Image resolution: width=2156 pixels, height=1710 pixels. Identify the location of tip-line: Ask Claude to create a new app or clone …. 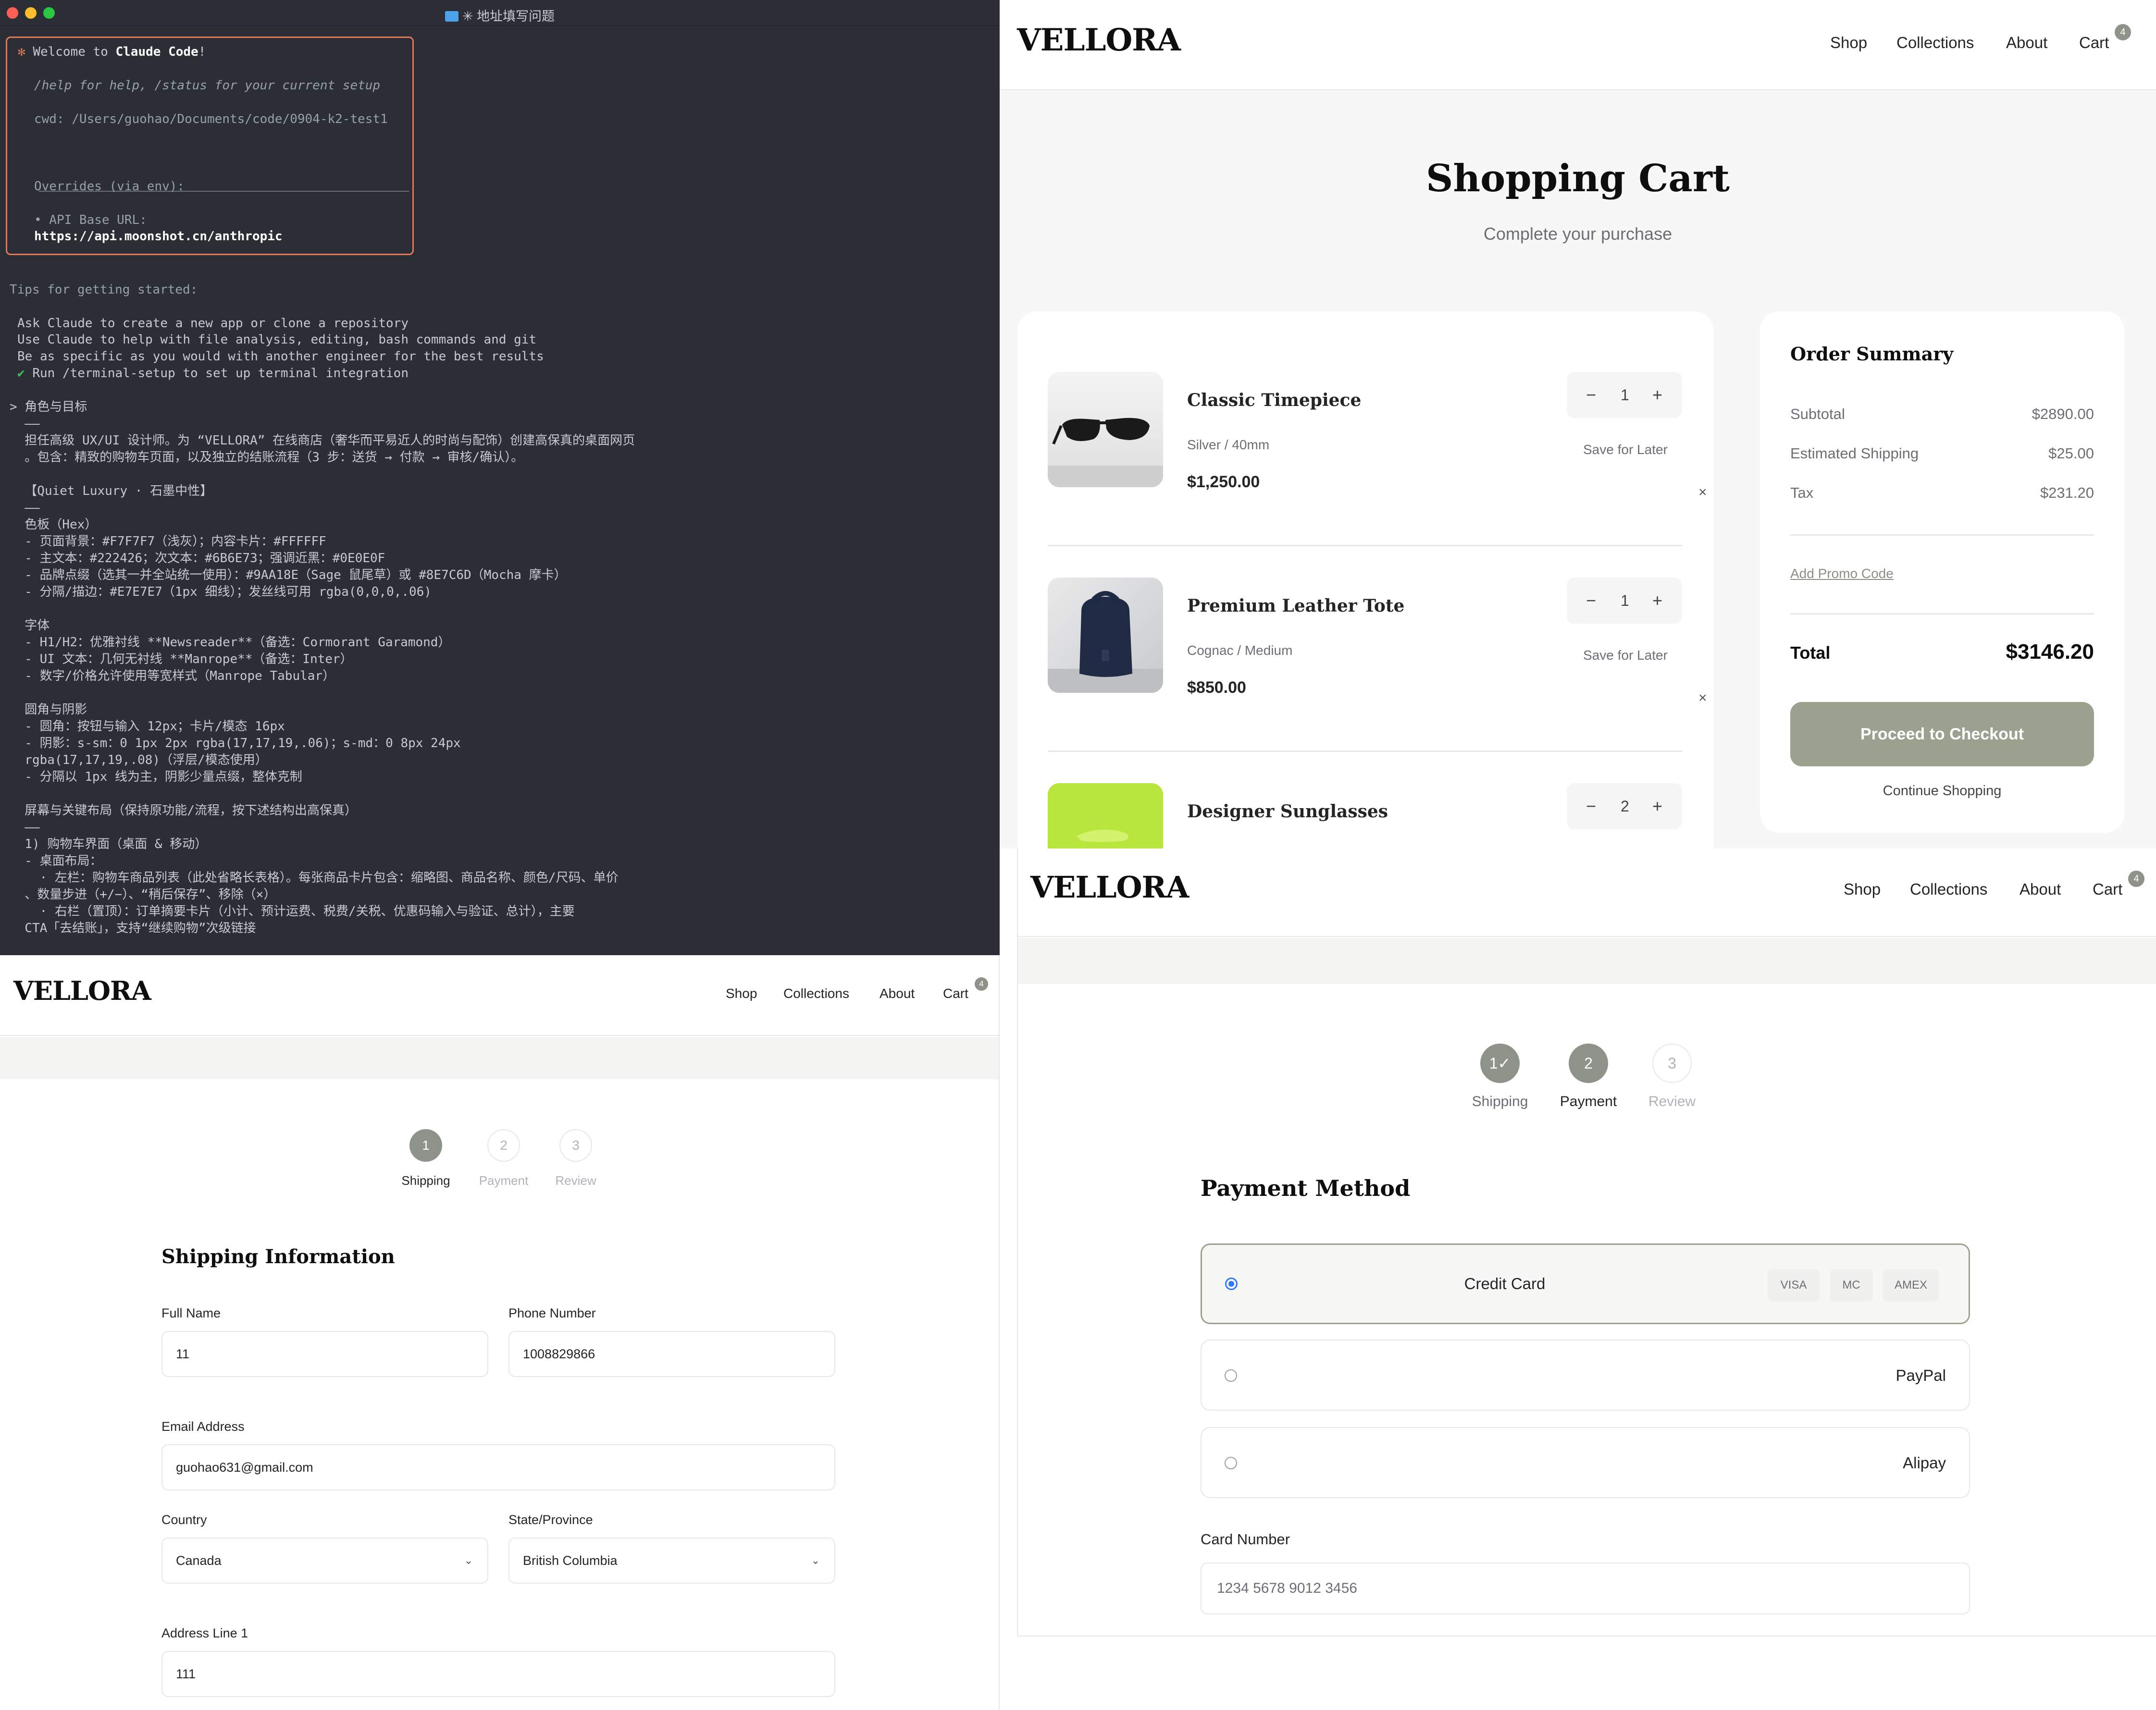
(213, 323).